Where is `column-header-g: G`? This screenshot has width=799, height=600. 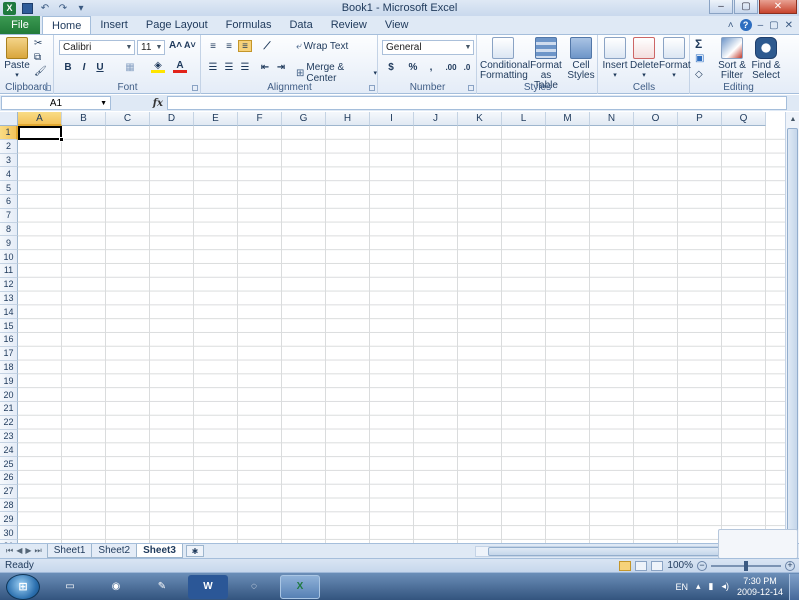
column-header-g: G is located at coordinates (304, 119).